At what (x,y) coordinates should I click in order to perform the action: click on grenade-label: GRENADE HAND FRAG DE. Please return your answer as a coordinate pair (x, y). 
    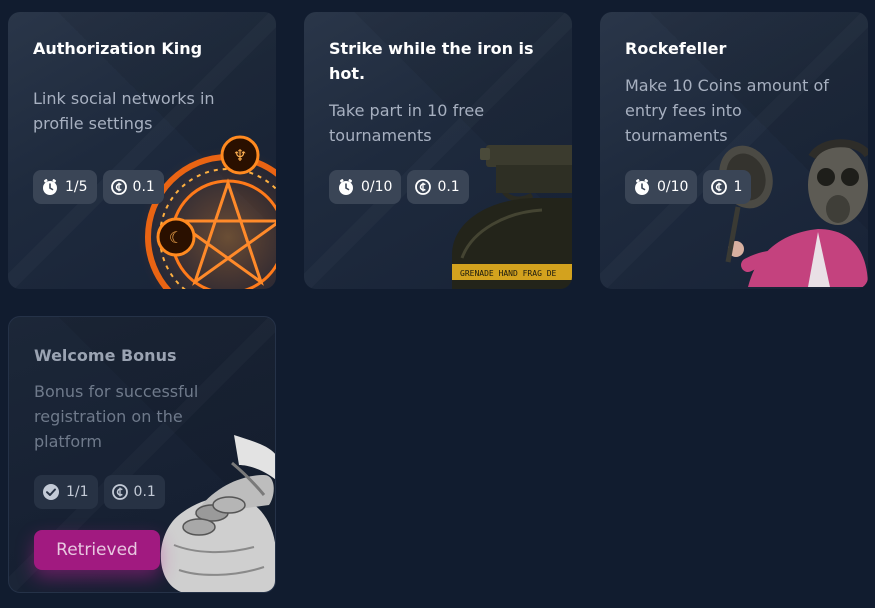
    Looking at the image, I should click on (508, 273).